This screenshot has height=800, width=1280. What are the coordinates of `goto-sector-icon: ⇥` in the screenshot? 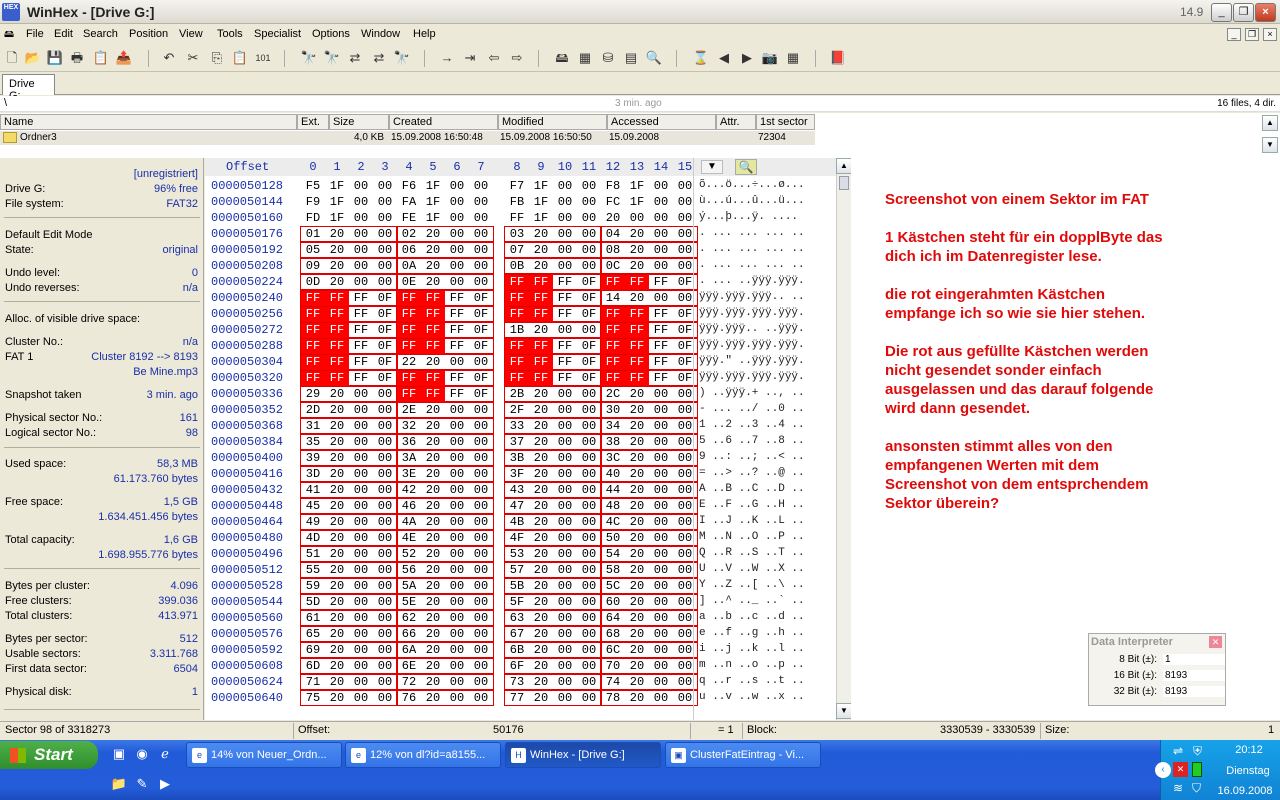 It's located at (470, 58).